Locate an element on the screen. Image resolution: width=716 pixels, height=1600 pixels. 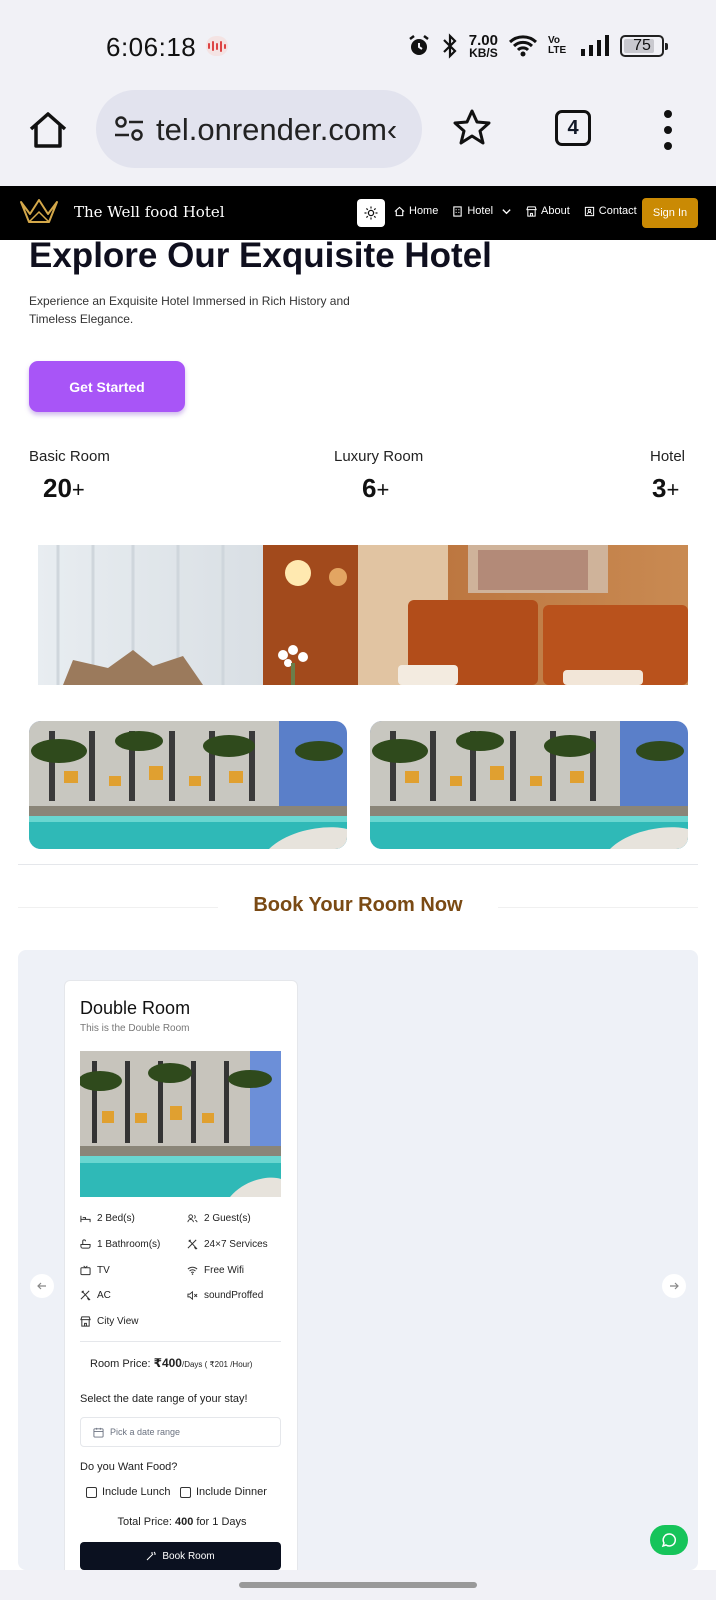
feature-ac: AC is located at coordinates (95, 1295).